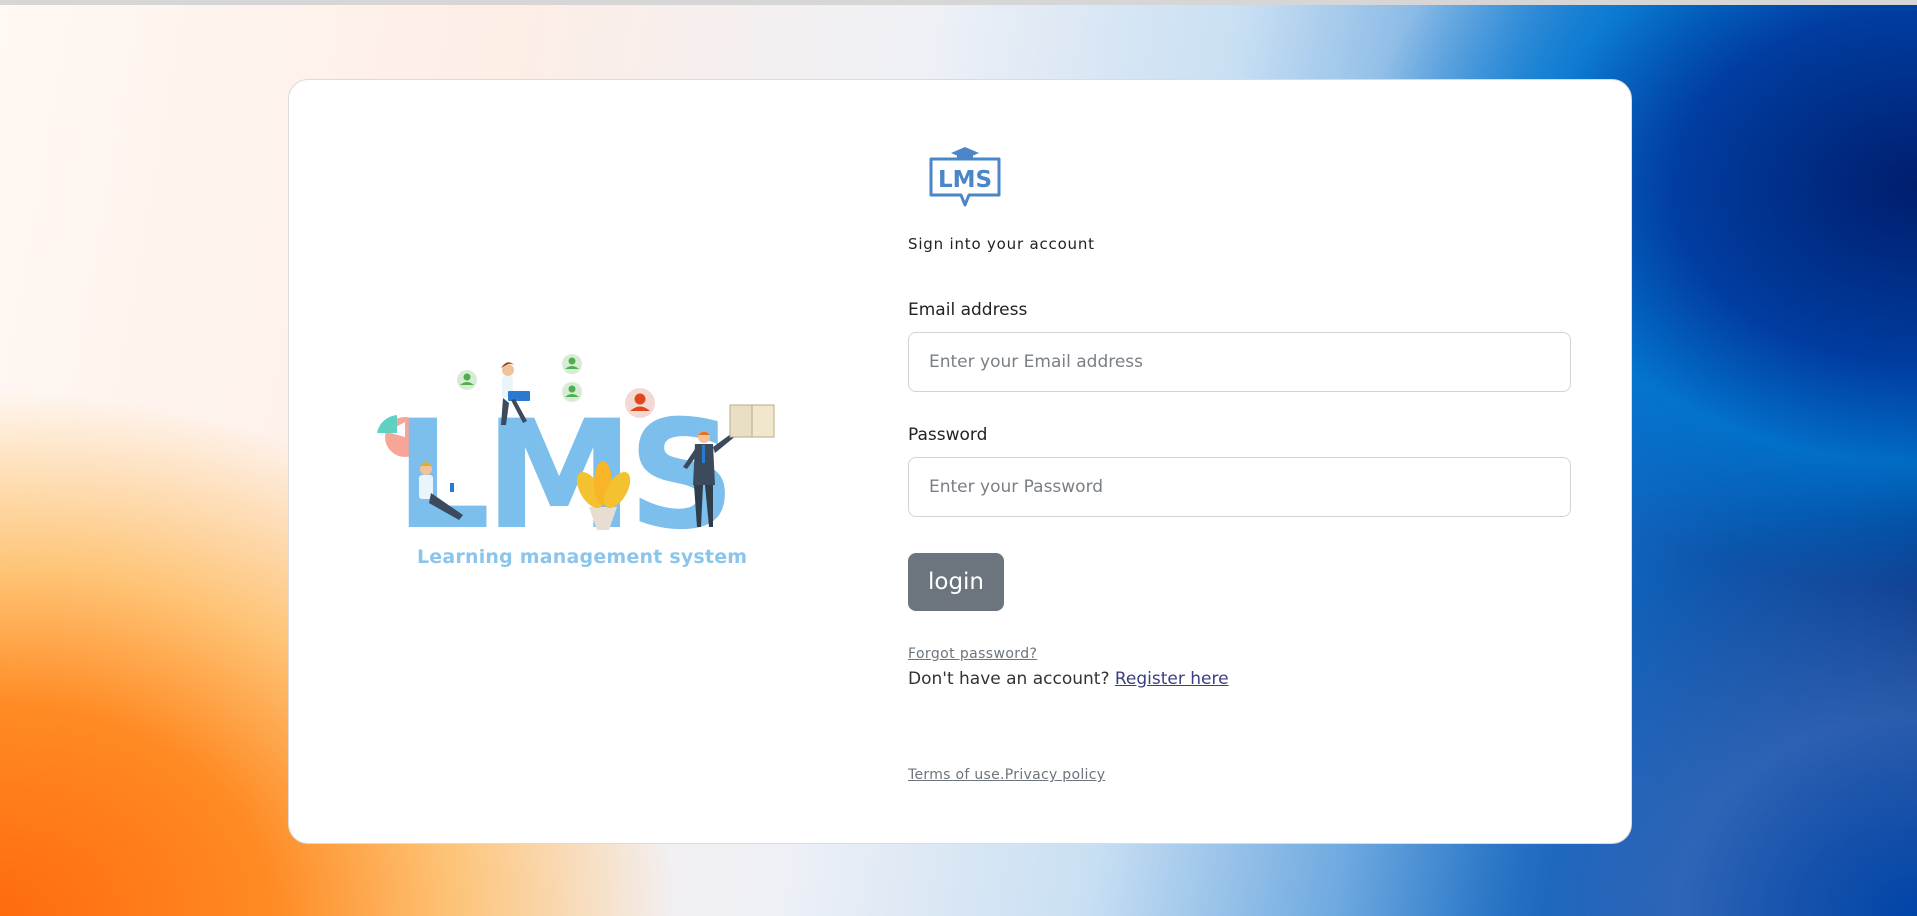 Image resolution: width=1917 pixels, height=916 pixels. I want to click on password-field, so click(1239, 487).